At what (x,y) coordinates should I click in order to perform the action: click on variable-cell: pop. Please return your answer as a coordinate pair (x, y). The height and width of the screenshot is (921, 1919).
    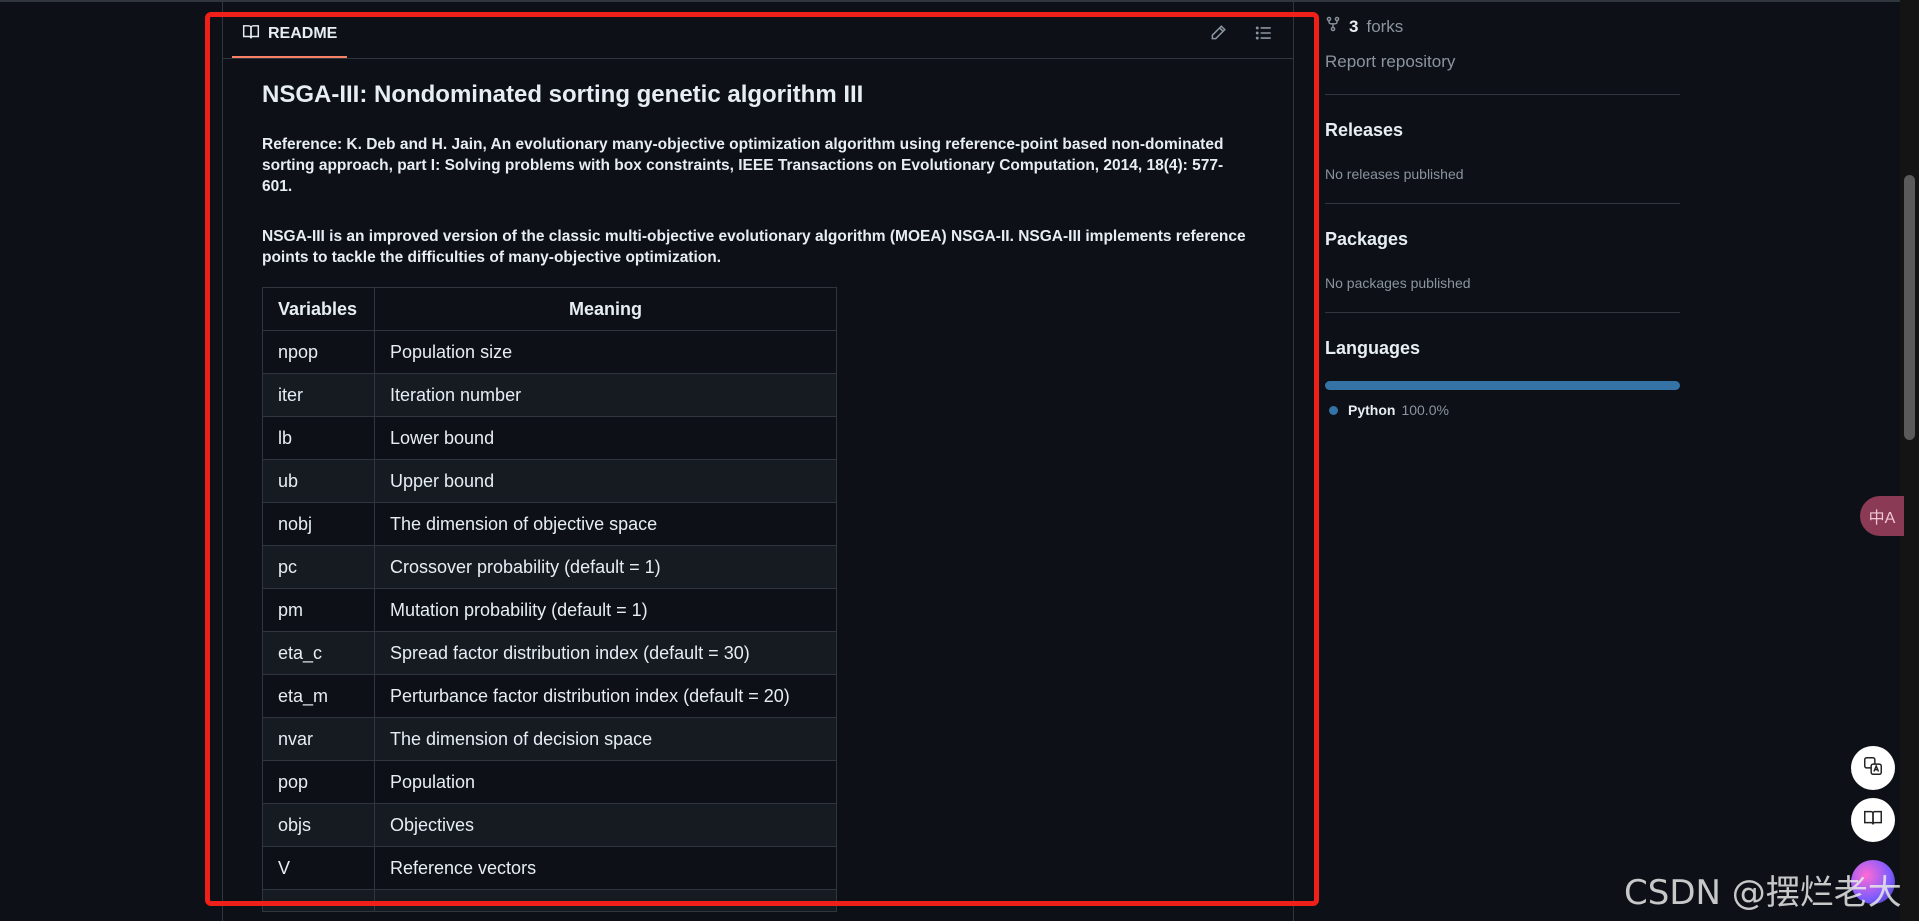
    Looking at the image, I should click on (318, 782).